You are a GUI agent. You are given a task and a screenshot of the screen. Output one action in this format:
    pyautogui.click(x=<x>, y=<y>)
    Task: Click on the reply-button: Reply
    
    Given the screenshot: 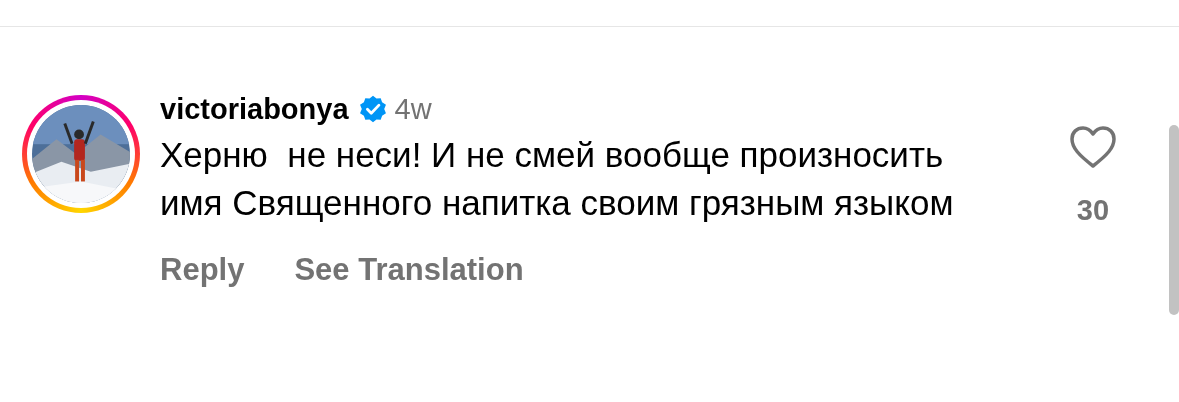 What is the action you would take?
    pyautogui.click(x=202, y=270)
    